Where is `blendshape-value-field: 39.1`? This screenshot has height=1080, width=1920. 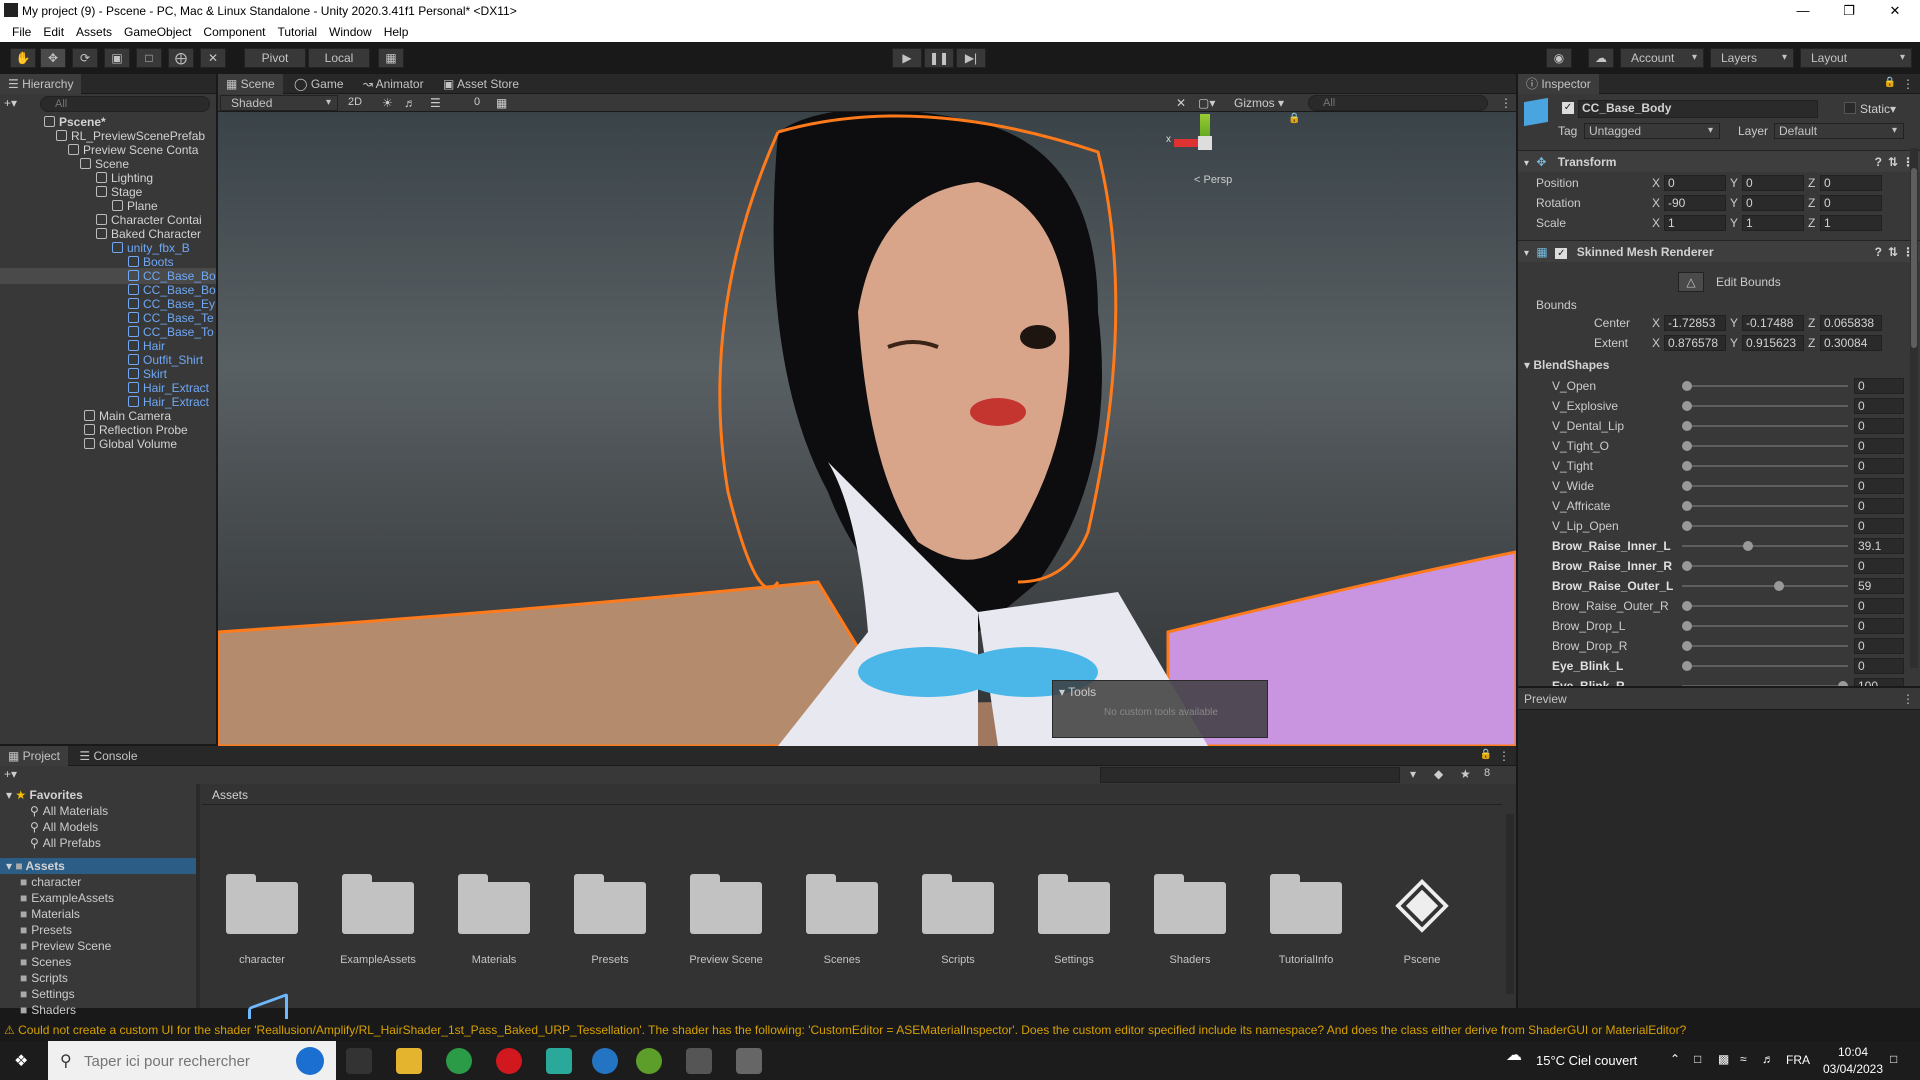
blendshape-value-field: 39.1 is located at coordinates (1879, 546).